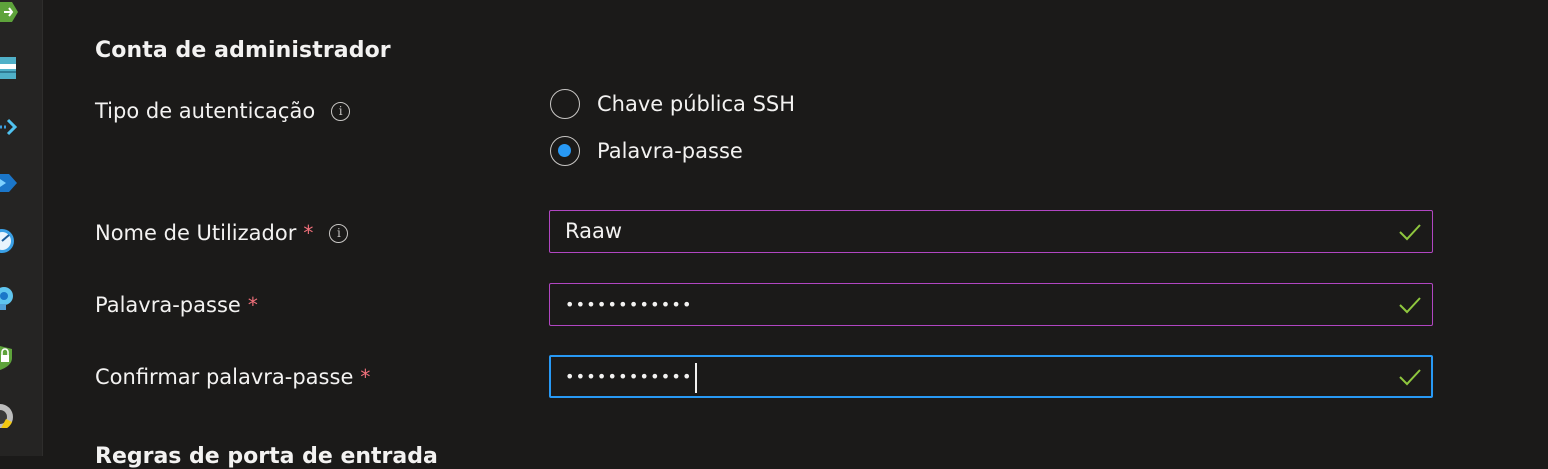 This screenshot has width=1548, height=469. I want to click on password-label-row: Palavra-passe *, so click(176, 305).